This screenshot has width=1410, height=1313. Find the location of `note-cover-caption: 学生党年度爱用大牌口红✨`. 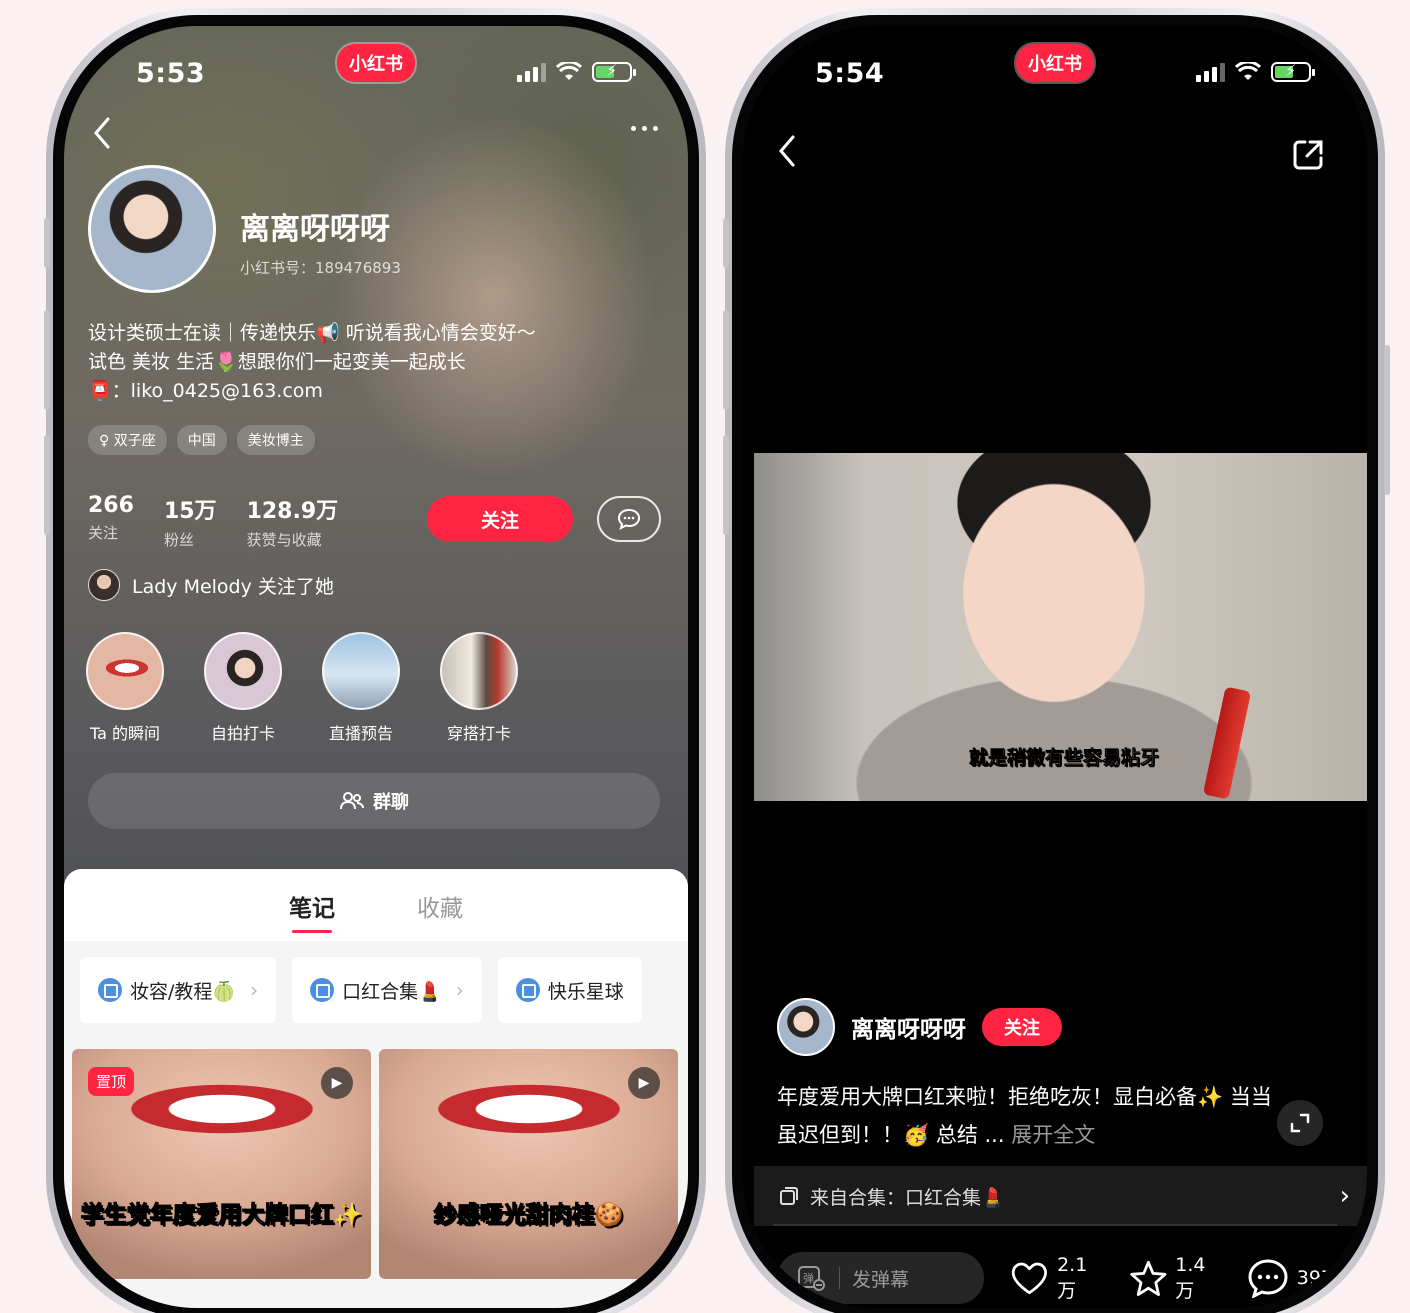

note-cover-caption: 学生党年度爱用大牌口红✨ is located at coordinates (221, 1215).